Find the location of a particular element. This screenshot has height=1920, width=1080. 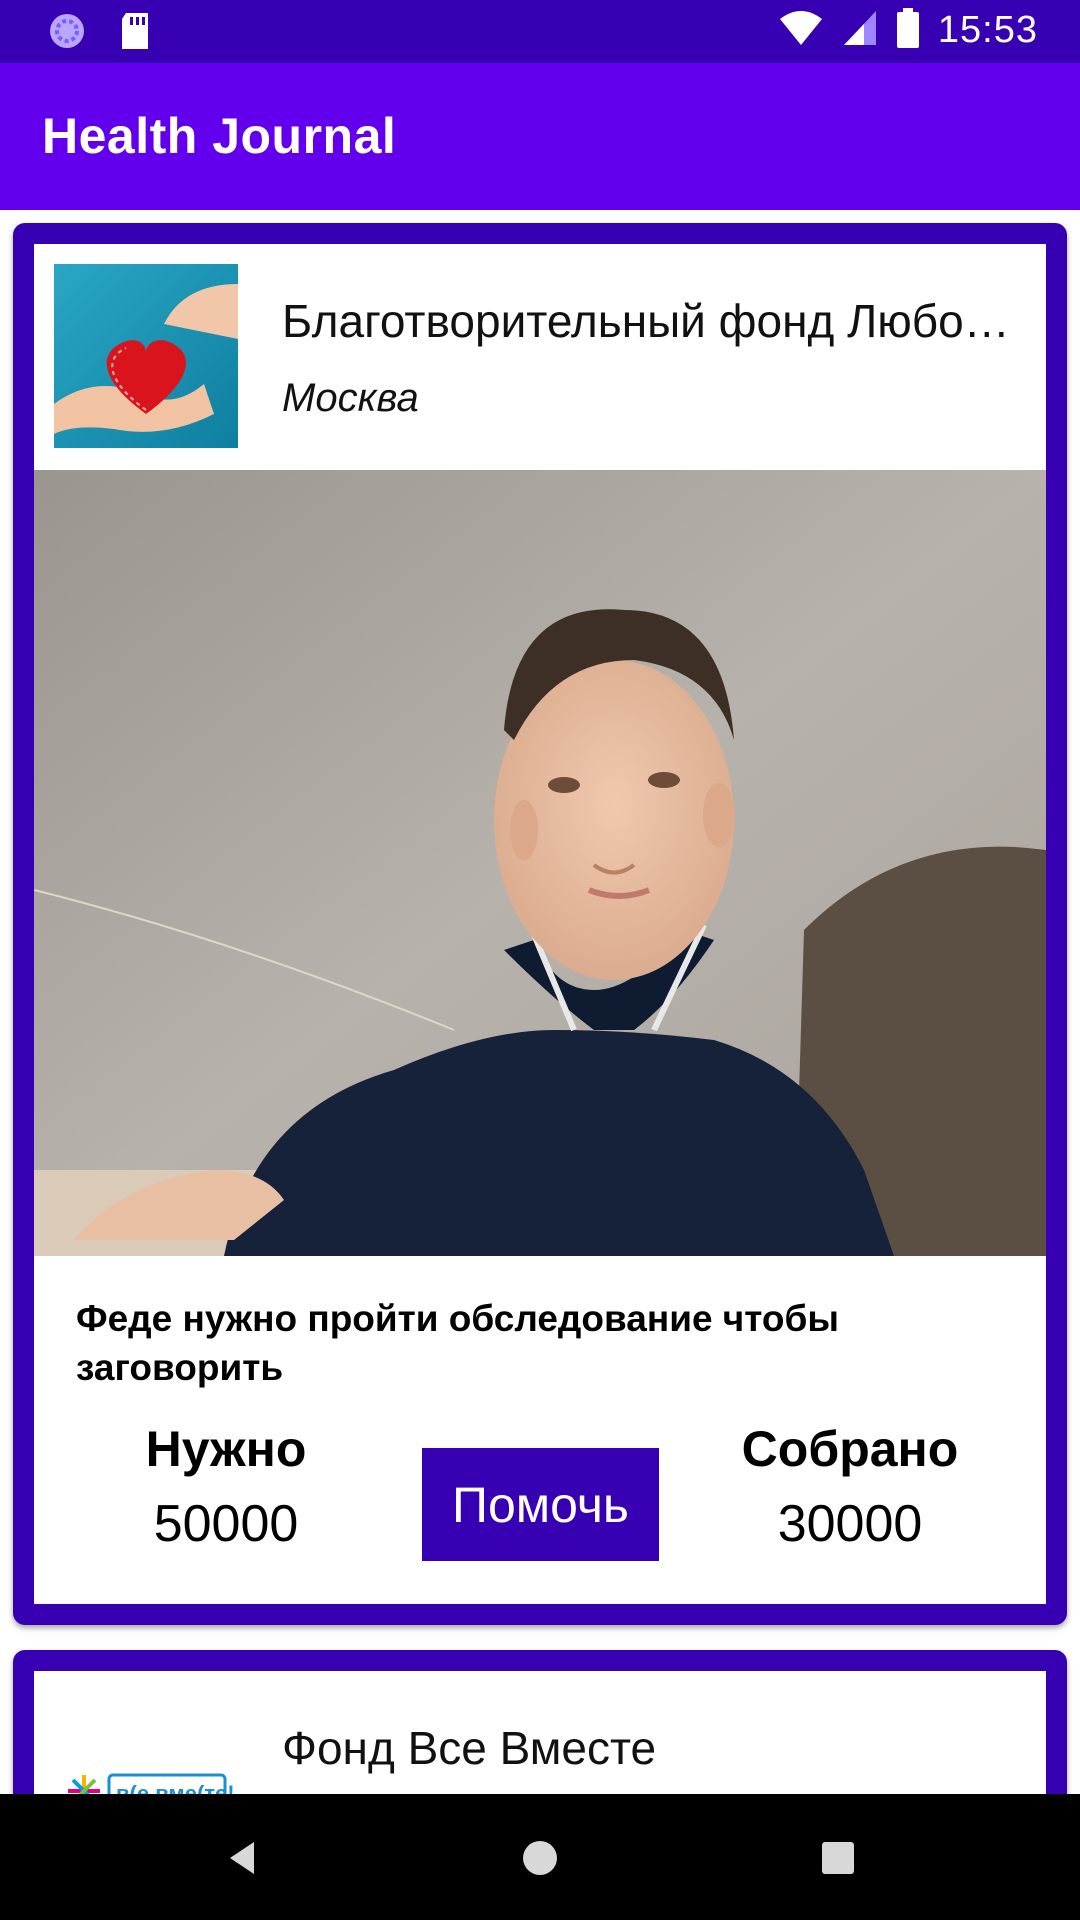

org-logo-heart-image is located at coordinates (146, 356).